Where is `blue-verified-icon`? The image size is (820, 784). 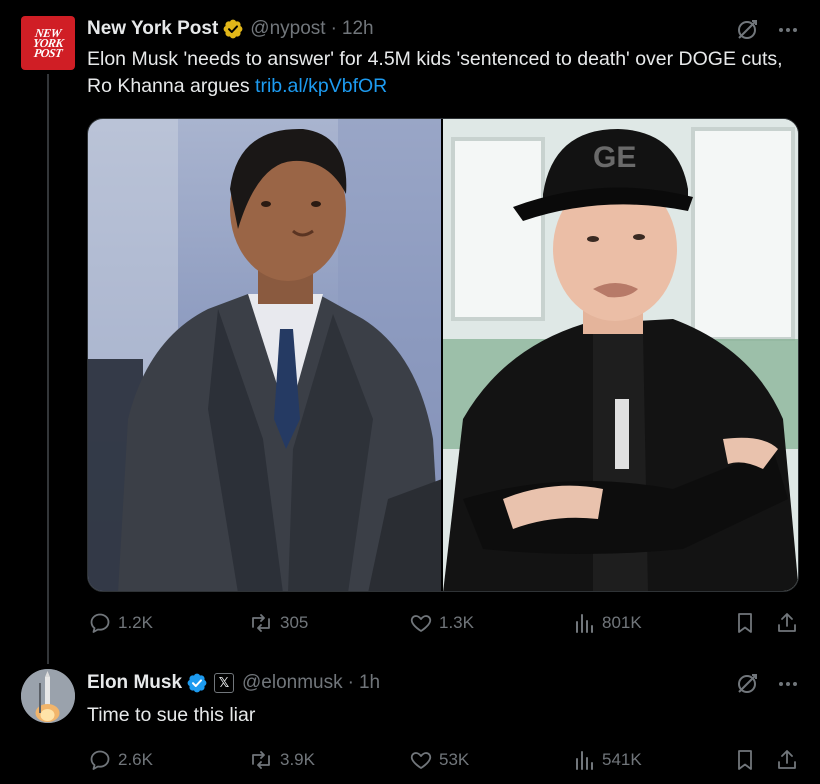
blue-verified-icon is located at coordinates (197, 683).